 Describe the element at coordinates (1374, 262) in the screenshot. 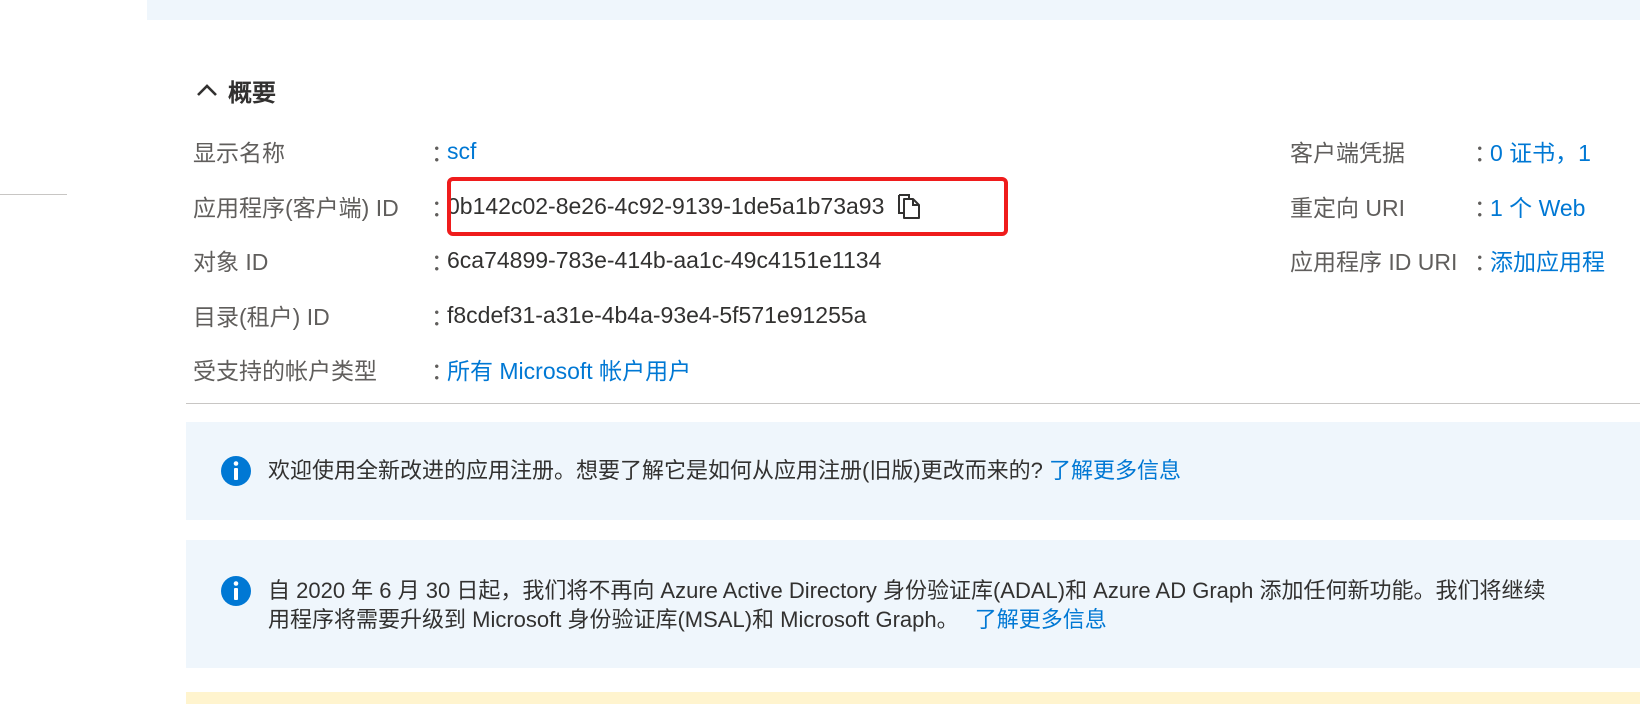

I see `prop-label: 应用程序 ID URI` at that location.